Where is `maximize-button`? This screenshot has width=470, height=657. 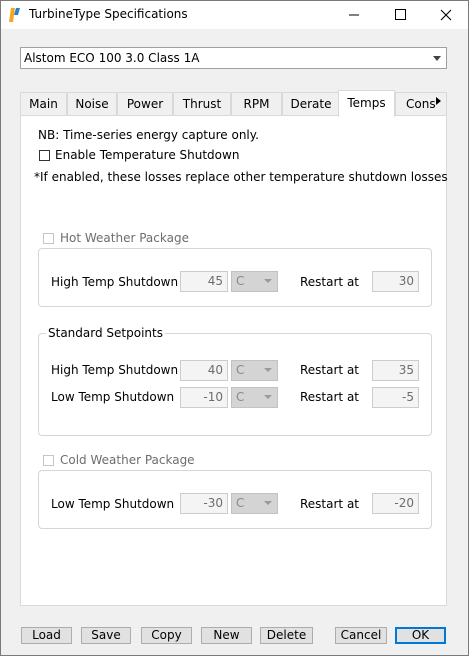
maximize-button is located at coordinates (400, 15).